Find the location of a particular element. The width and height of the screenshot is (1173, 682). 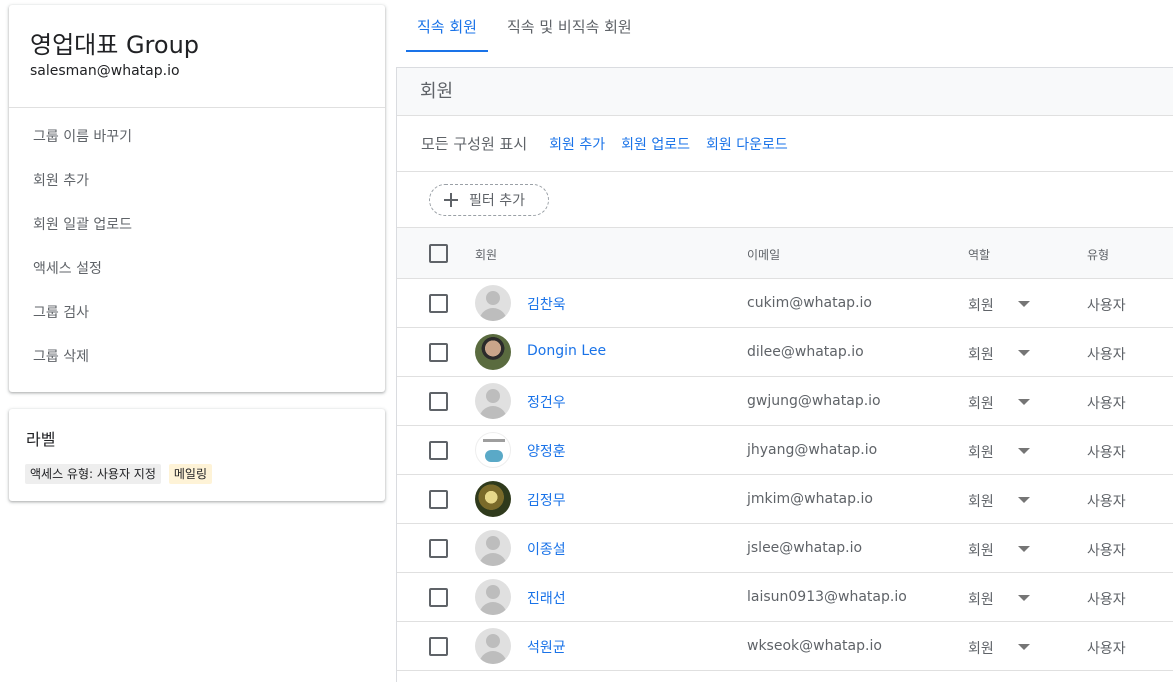

table-header: 회원 이메일 역할 유형 is located at coordinates (785, 253).